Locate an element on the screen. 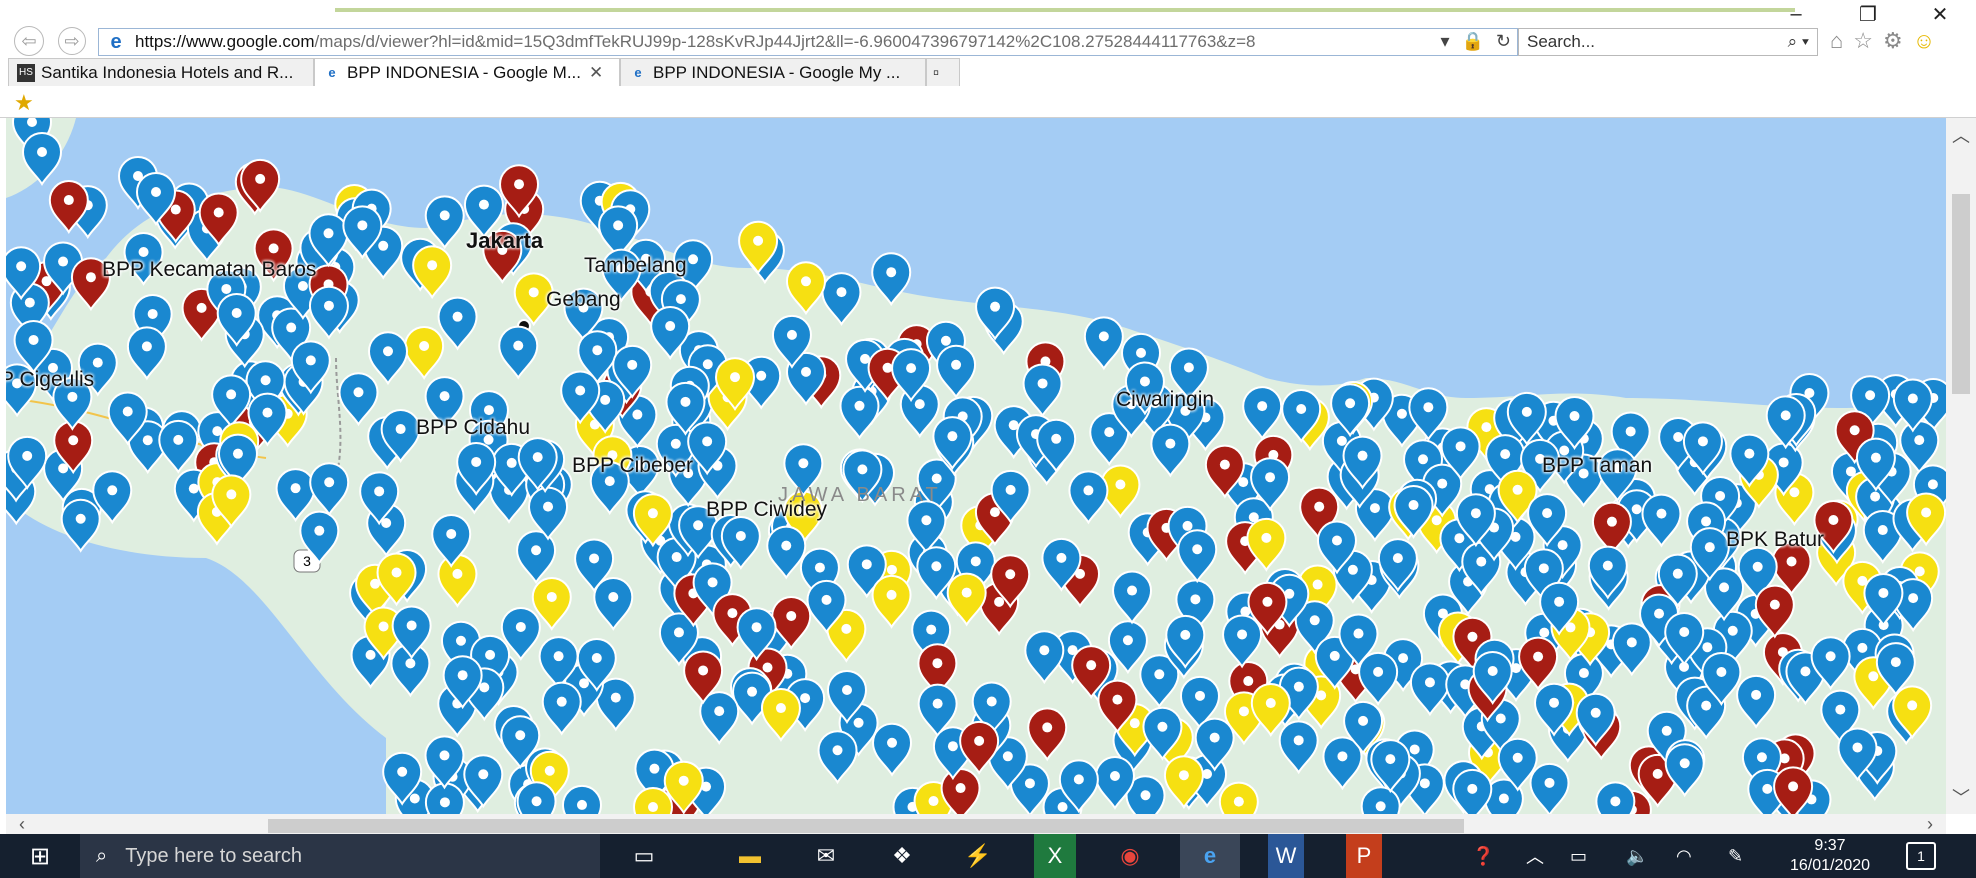 Image resolution: width=1976 pixels, height=878 pixels. word-icon: W is located at coordinates (1286, 856).